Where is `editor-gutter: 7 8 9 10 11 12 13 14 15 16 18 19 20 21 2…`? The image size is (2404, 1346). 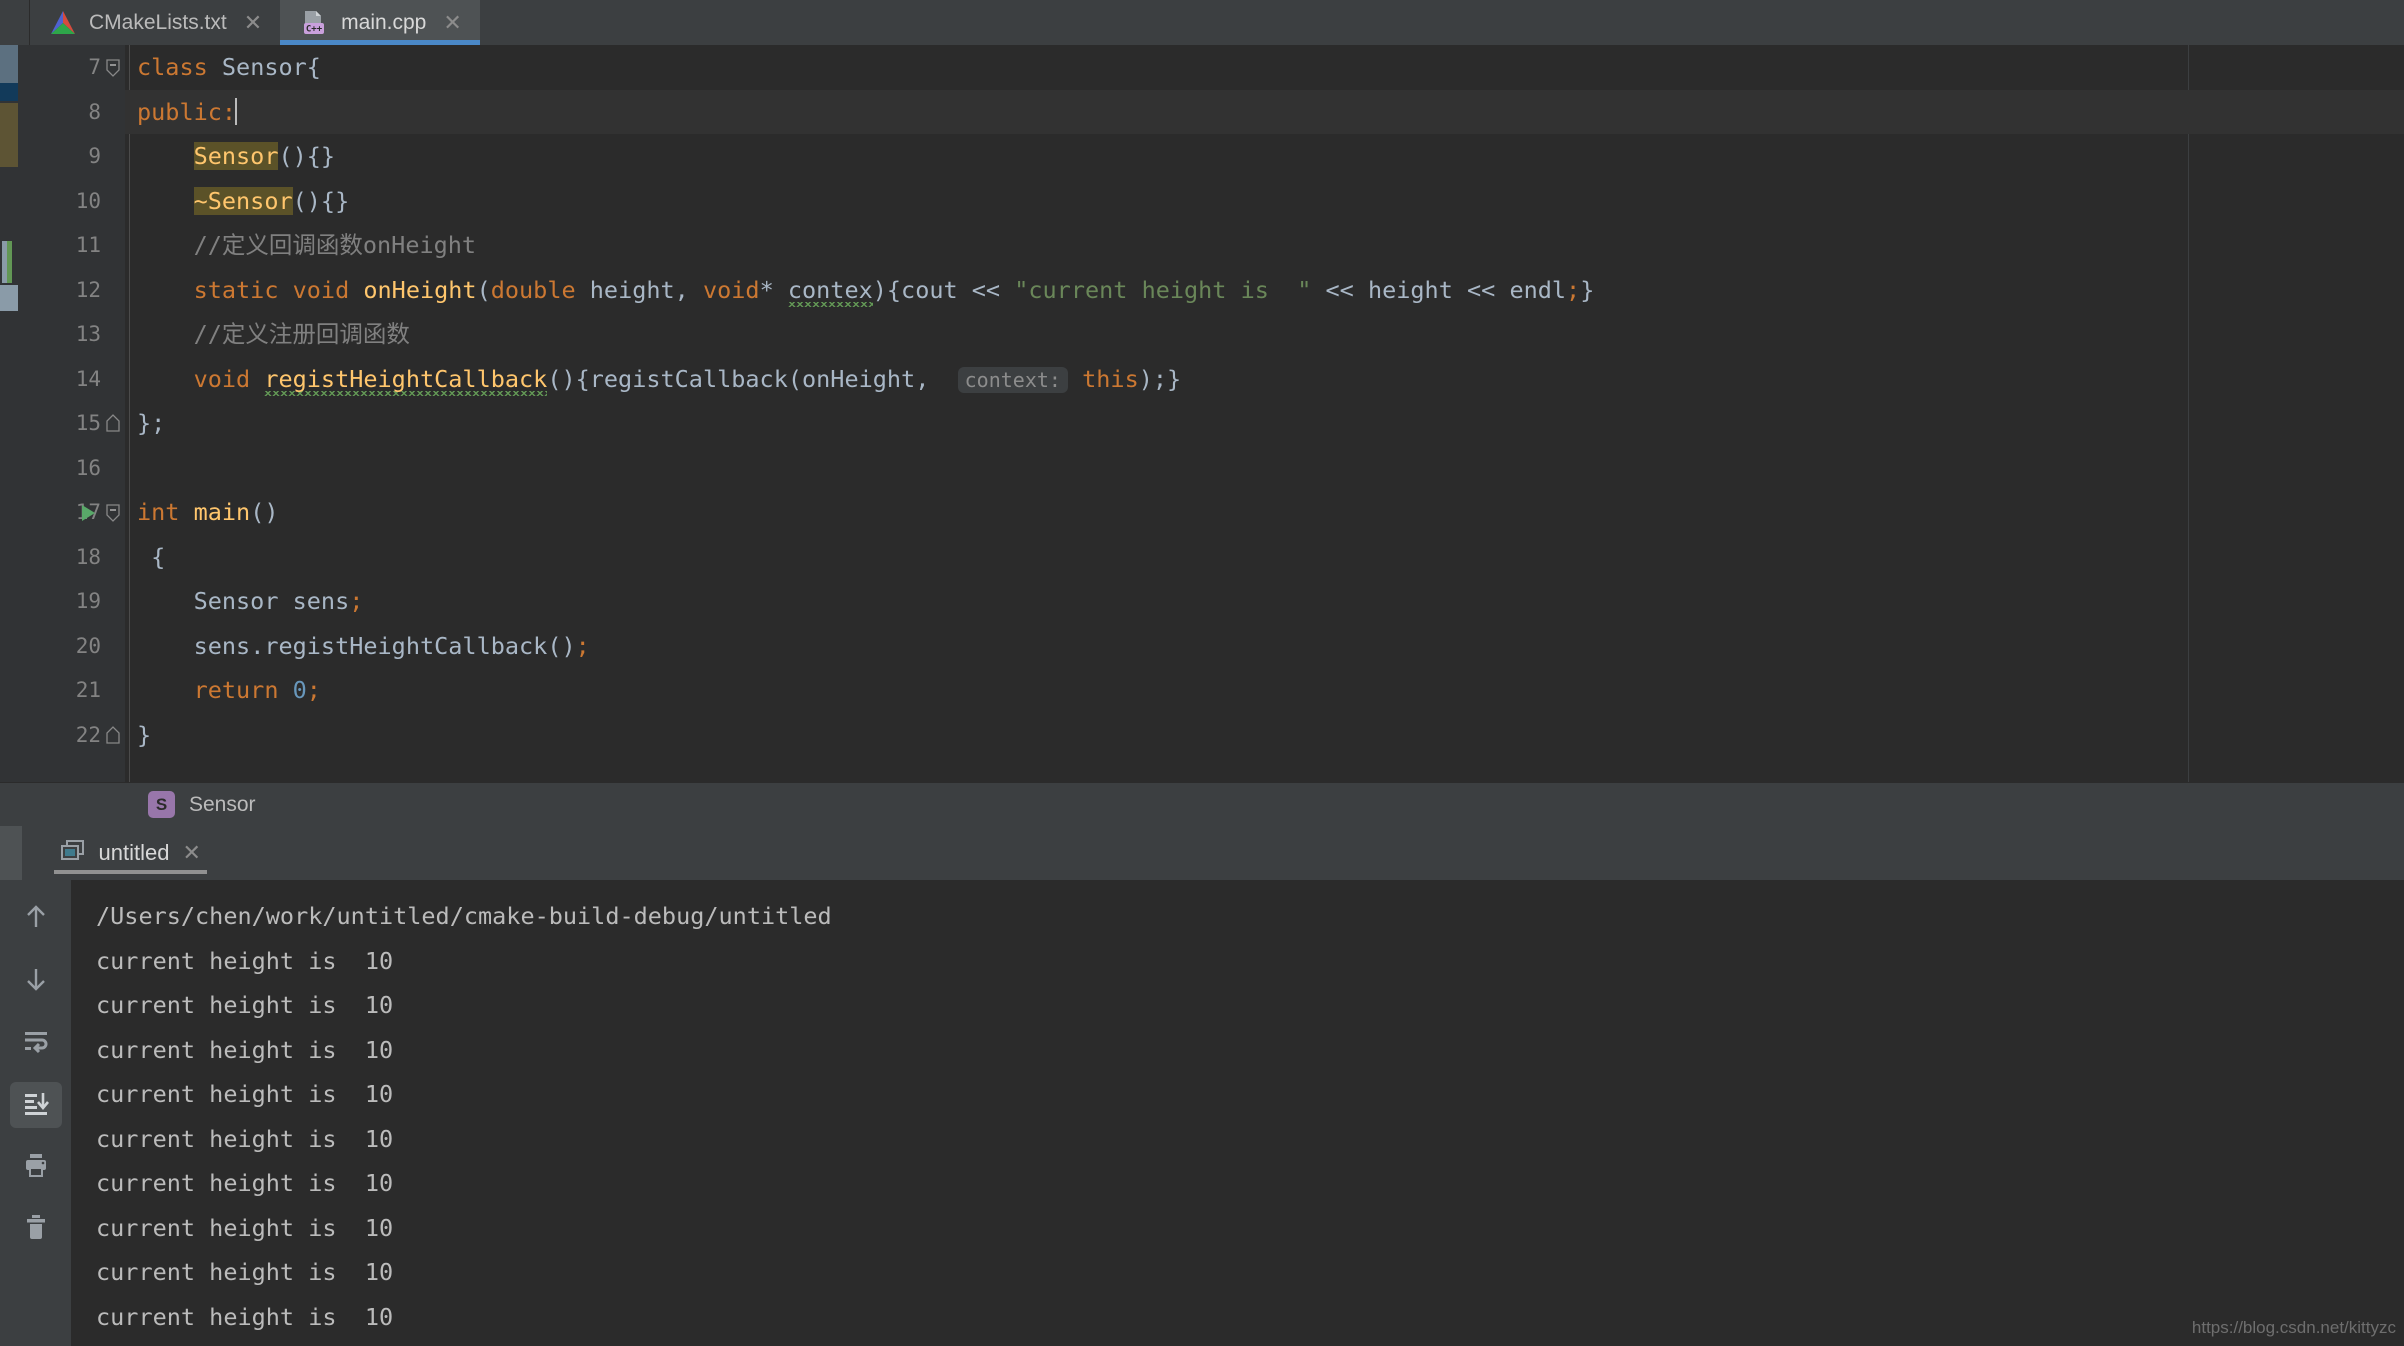
editor-gutter: 7 8 9 10 11 12 13 14 15 16 18 19 20 21 2… is located at coordinates (71, 417).